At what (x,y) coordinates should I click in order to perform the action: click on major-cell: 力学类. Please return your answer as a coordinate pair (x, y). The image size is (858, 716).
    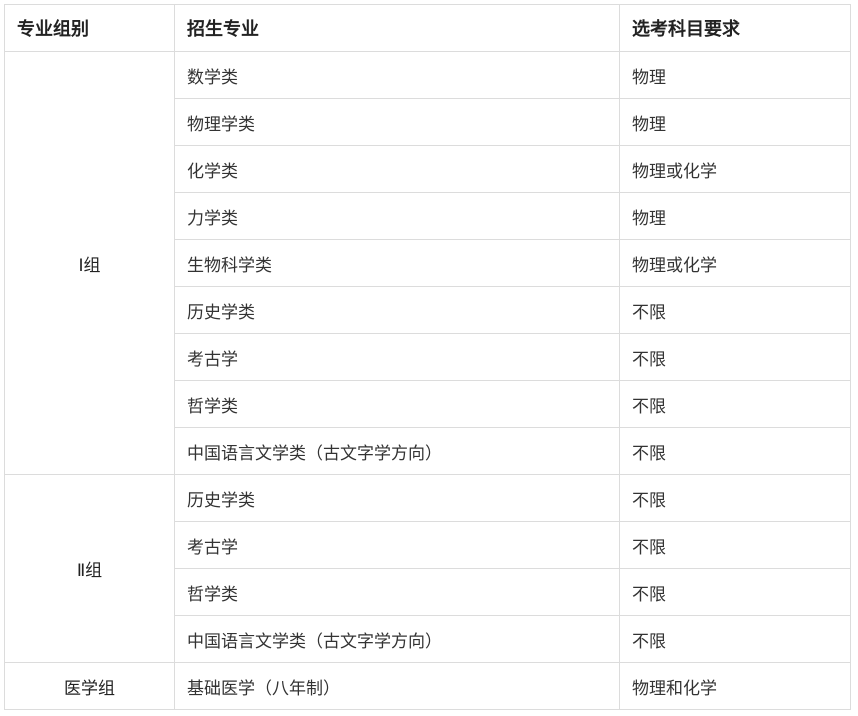
    Looking at the image, I should click on (397, 216).